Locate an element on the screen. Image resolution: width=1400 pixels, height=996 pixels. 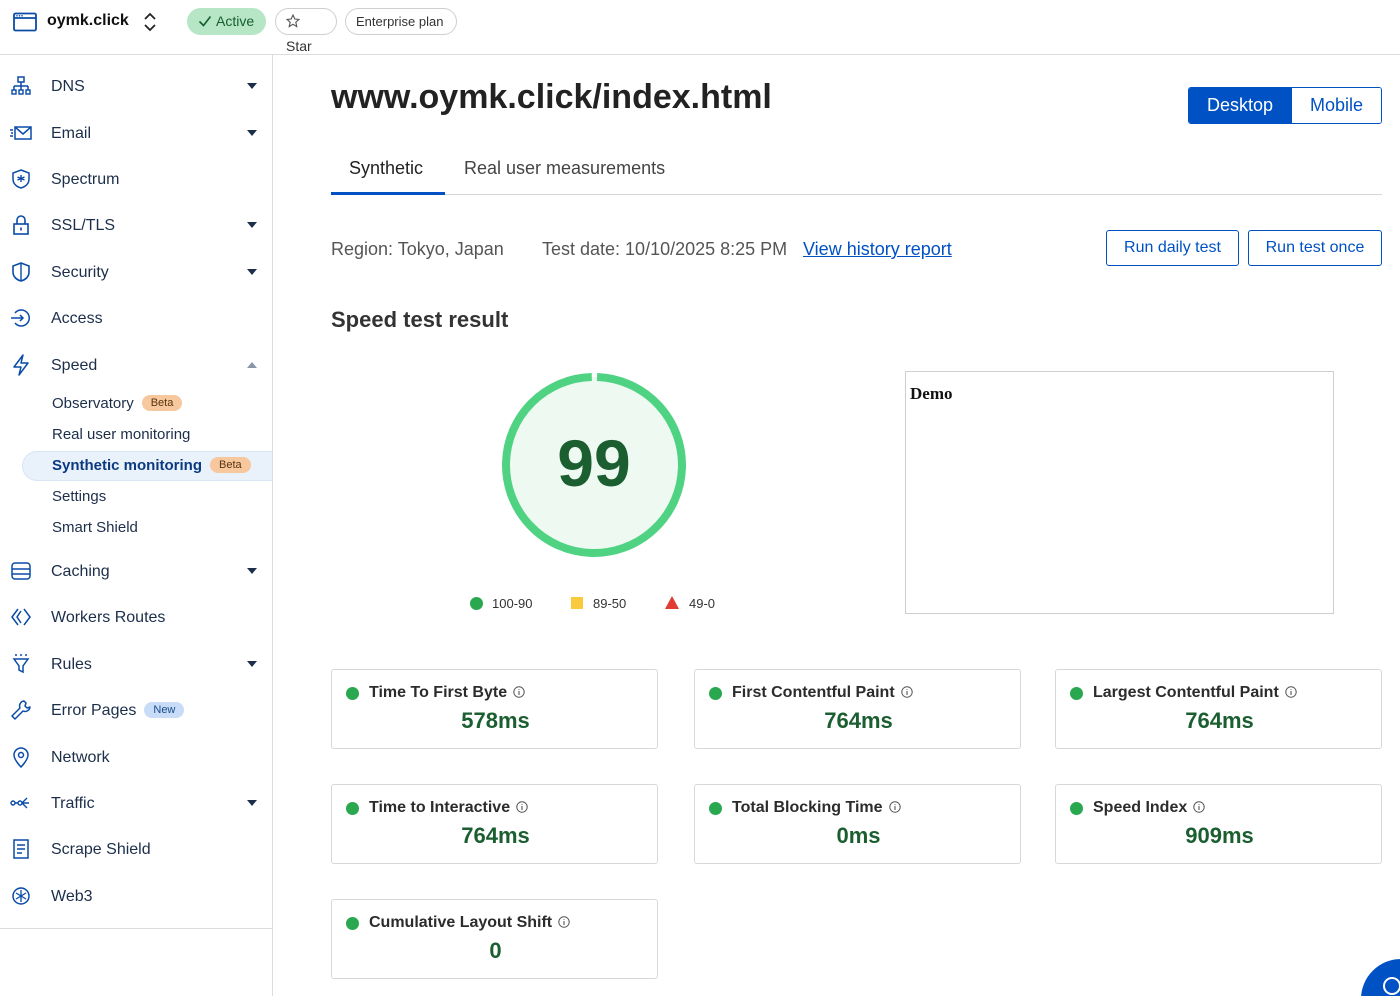
sidebar-item-web3: Web3 is located at coordinates (136, 896).